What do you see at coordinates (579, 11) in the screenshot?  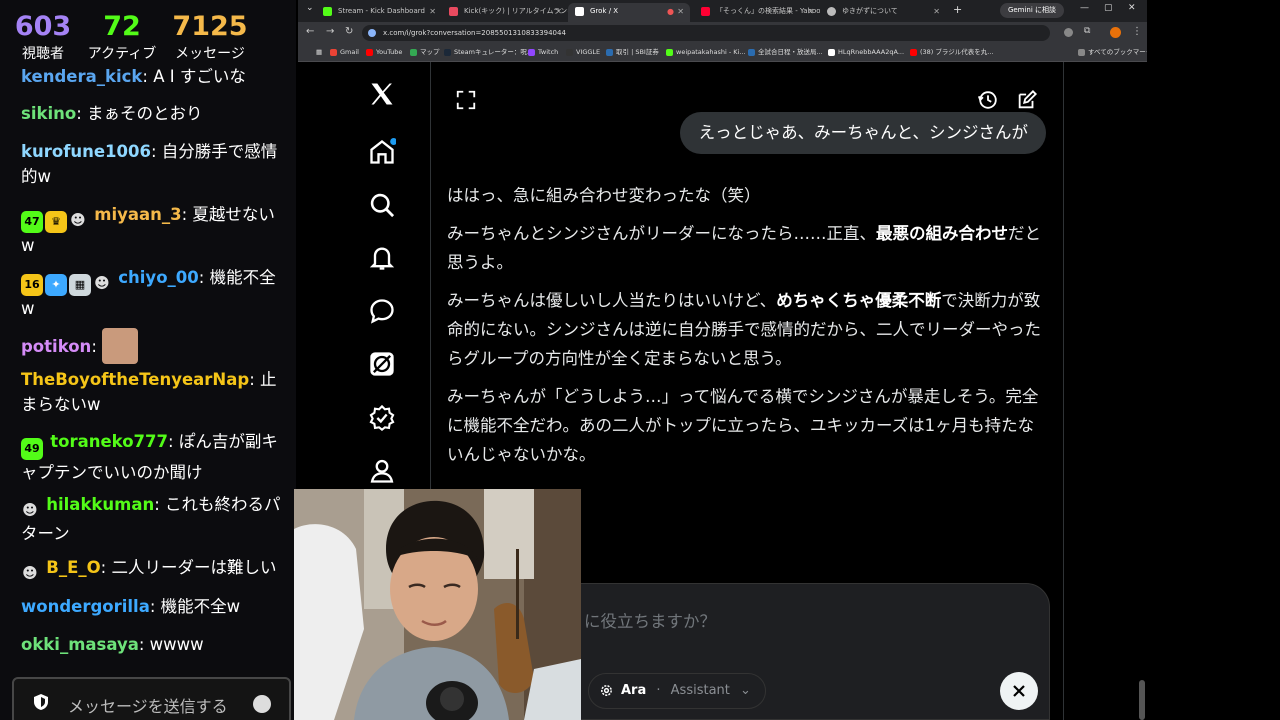 I see `x-favicon-icon` at bounding box center [579, 11].